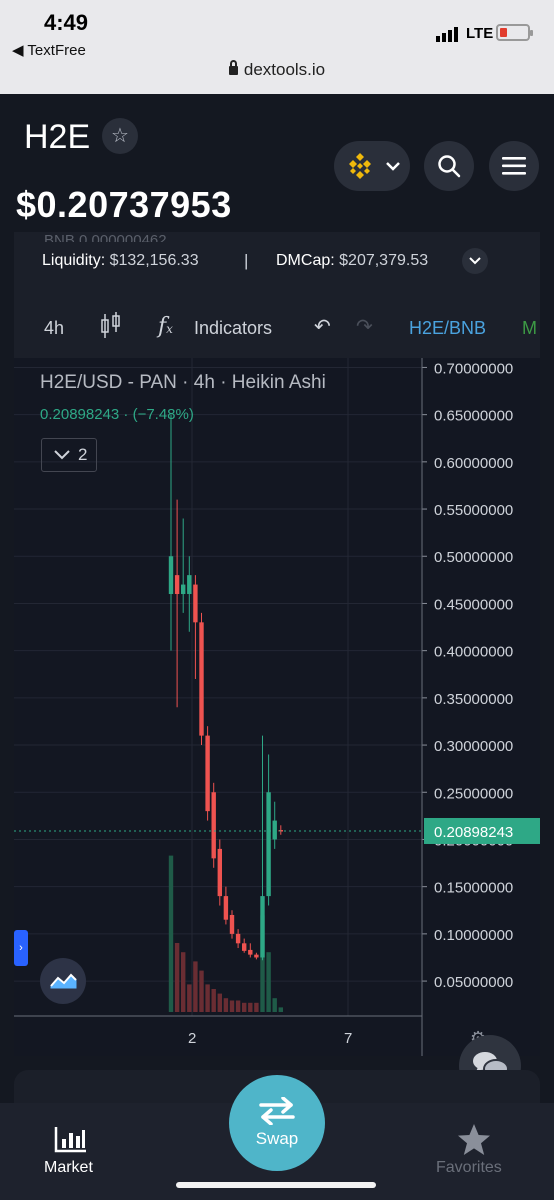  I want to click on undo-icon: ↶, so click(322, 326).